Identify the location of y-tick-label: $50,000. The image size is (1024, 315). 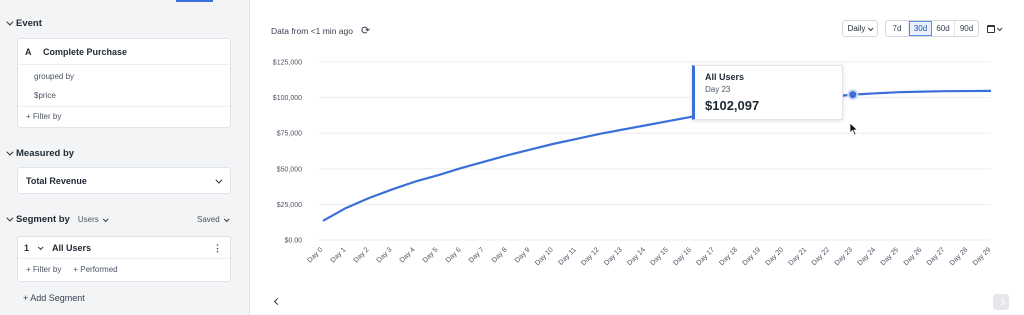
(289, 169).